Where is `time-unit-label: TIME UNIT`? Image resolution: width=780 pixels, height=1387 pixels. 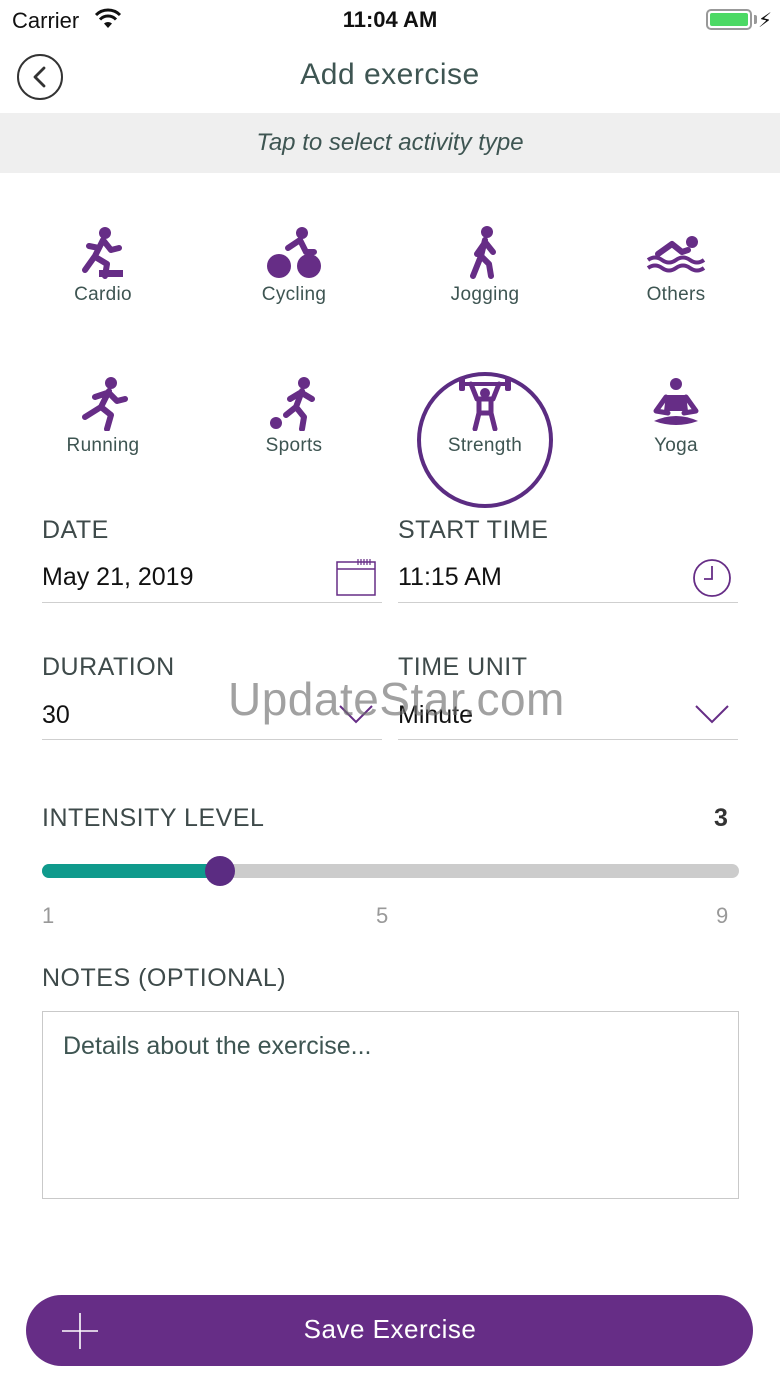
time-unit-label: TIME UNIT is located at coordinates (463, 667).